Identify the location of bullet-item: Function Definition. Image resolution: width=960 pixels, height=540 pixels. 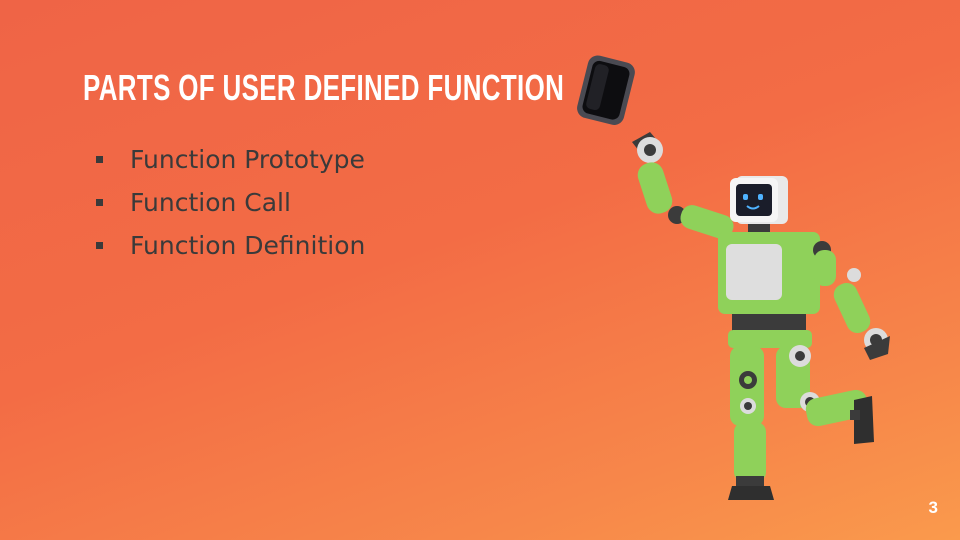
(230, 245).